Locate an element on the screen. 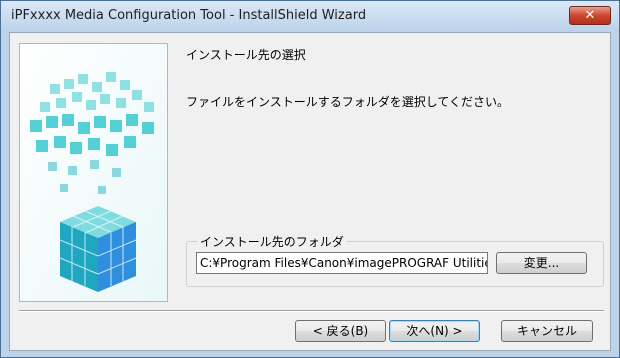  button-separator is located at coordinates (311, 311).